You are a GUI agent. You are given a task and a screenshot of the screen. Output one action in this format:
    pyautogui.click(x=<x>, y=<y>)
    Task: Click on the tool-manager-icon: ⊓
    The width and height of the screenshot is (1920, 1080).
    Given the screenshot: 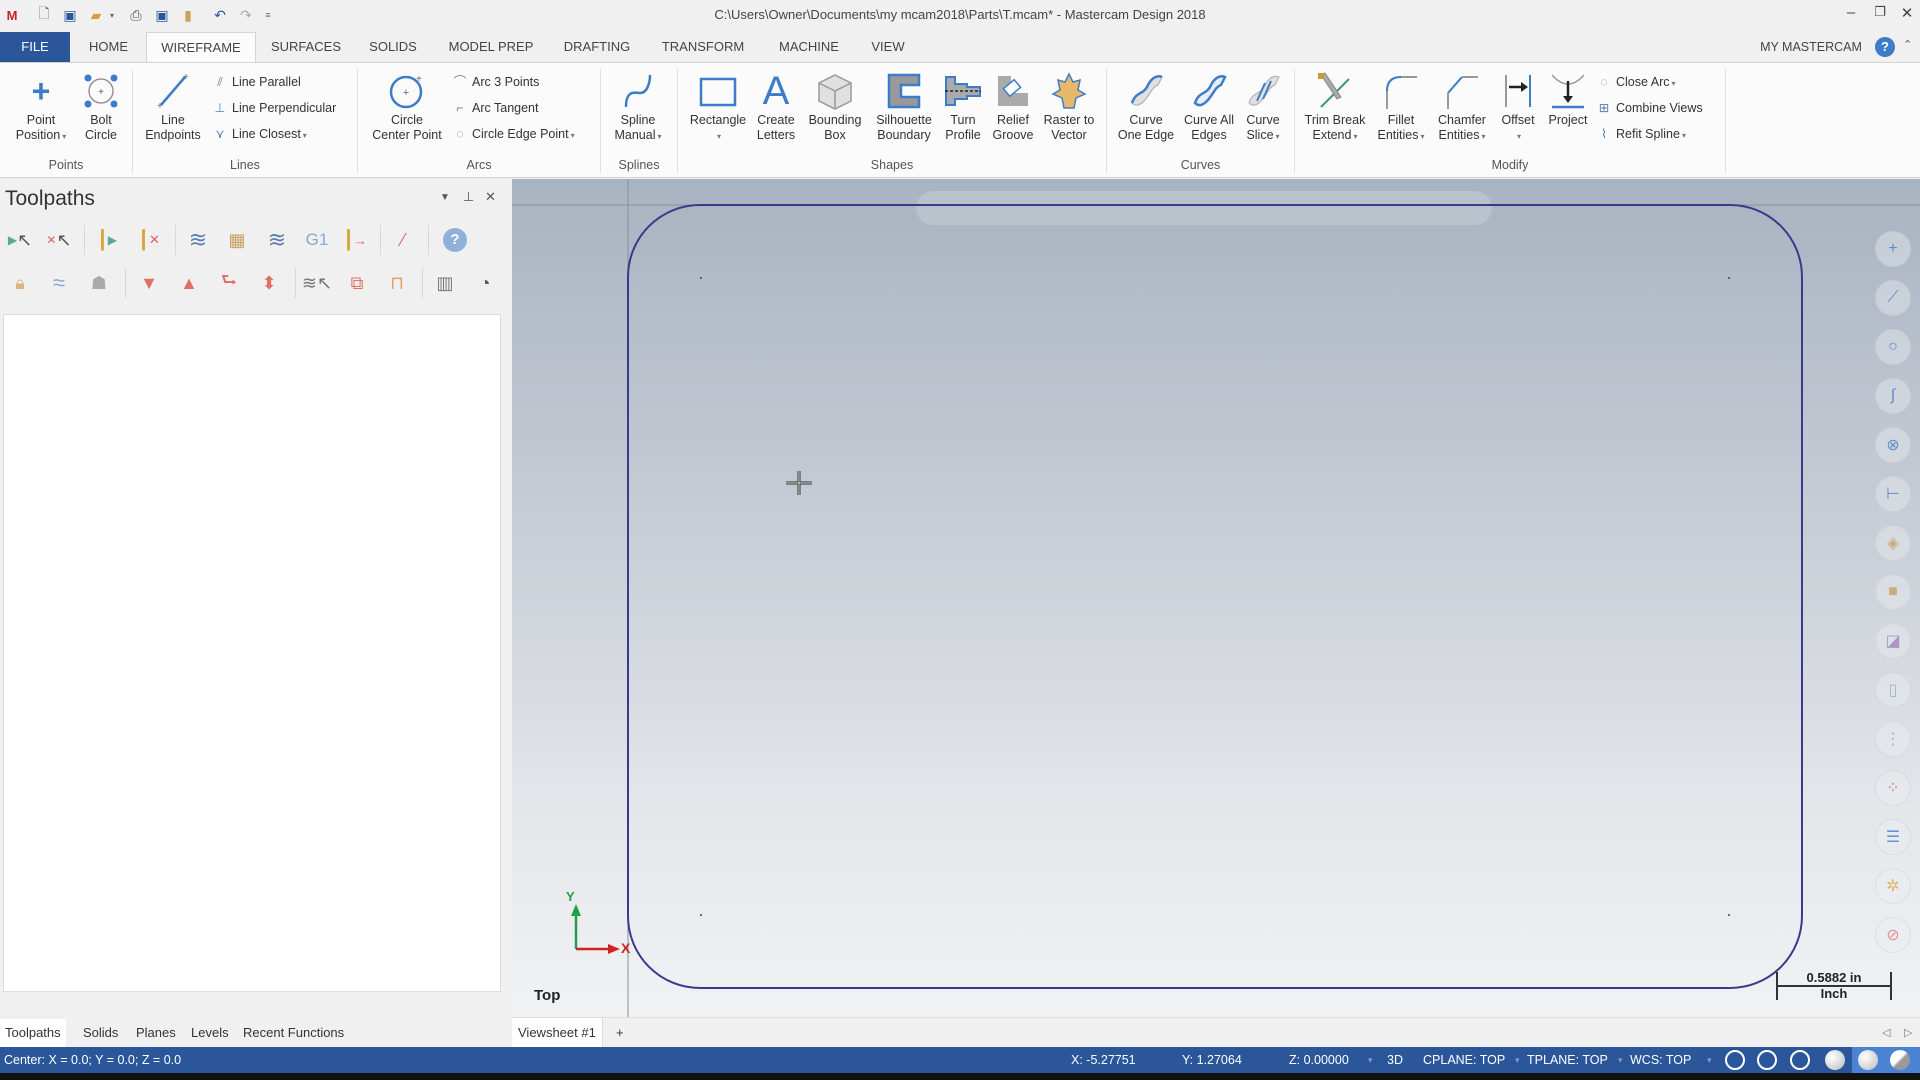 What is the action you would take?
    pyautogui.click(x=397, y=283)
    